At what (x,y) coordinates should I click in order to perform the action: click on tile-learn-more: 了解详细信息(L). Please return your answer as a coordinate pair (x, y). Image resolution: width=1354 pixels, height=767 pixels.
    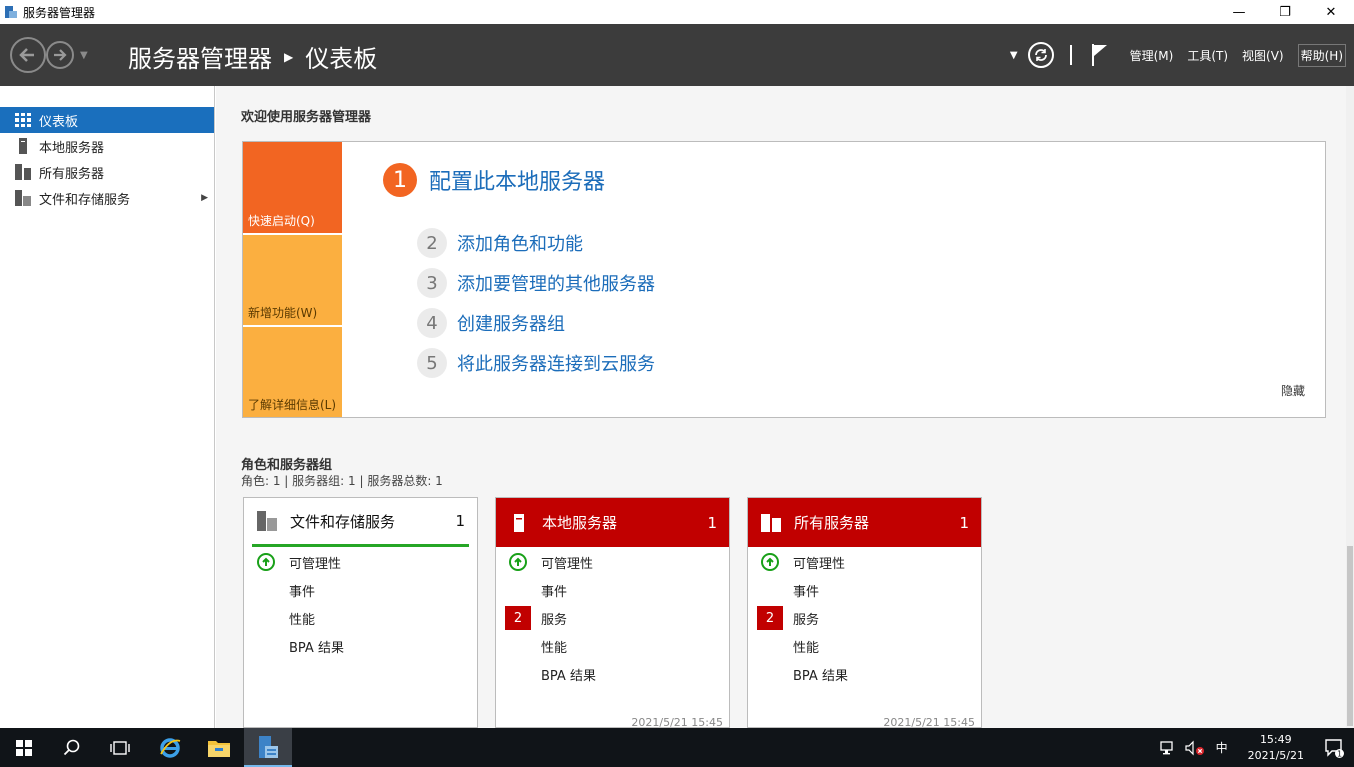
    Looking at the image, I should click on (292, 372).